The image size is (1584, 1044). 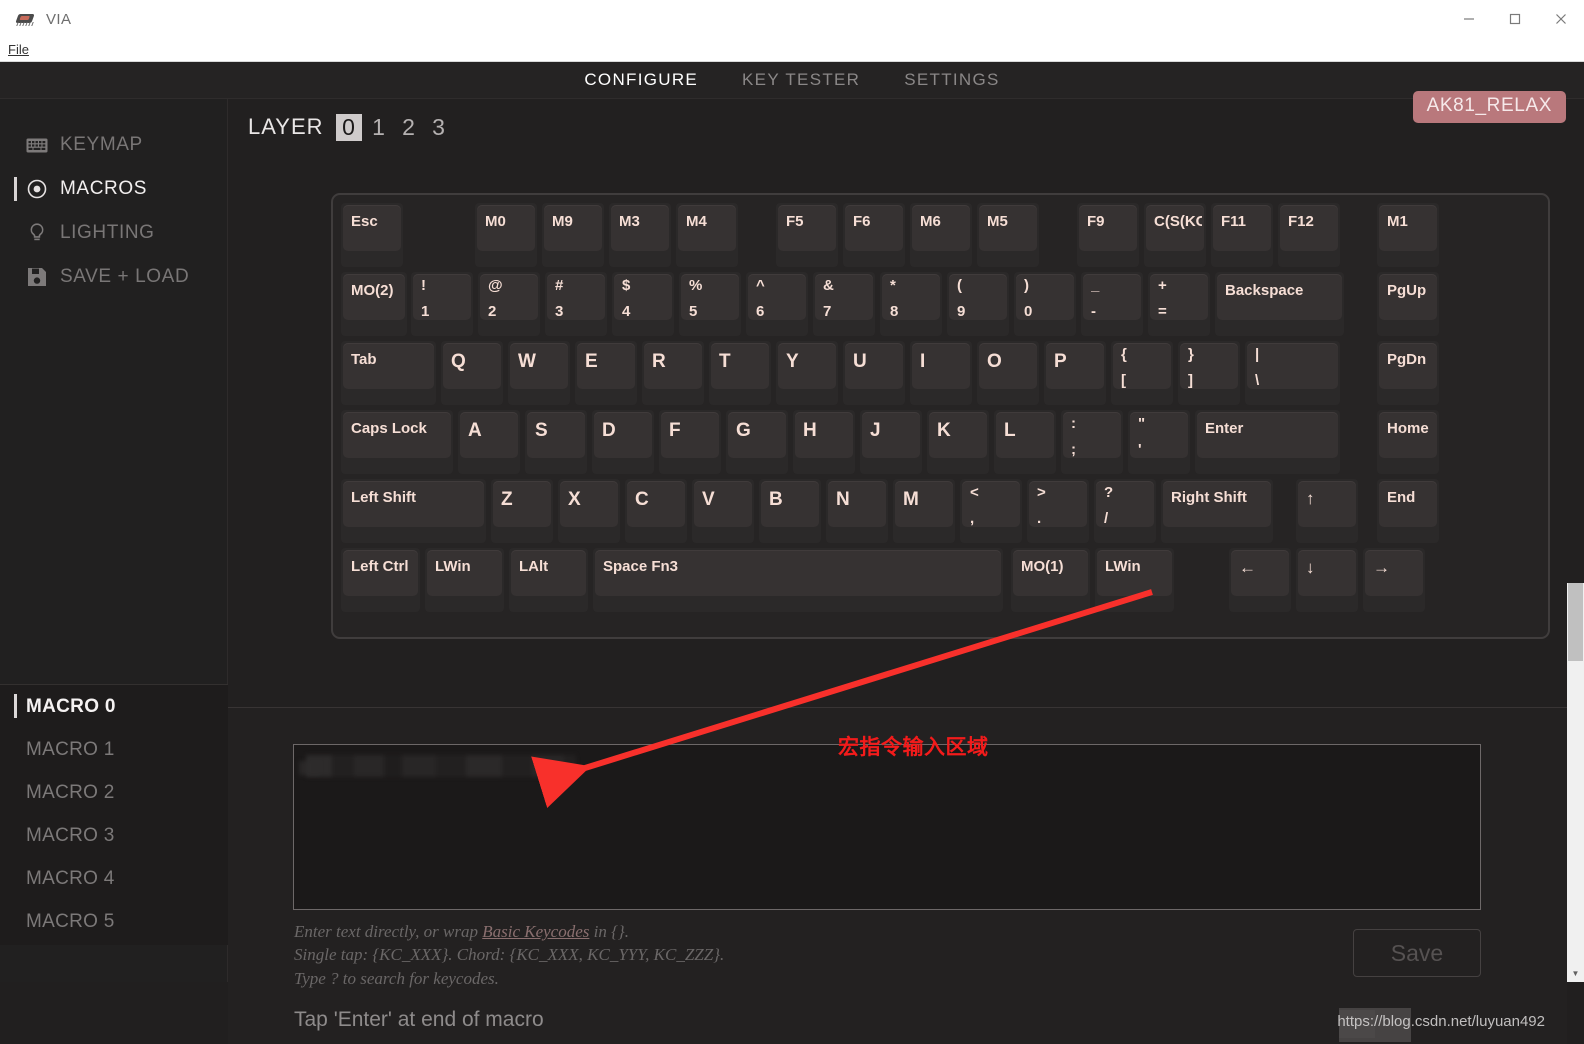 What do you see at coordinates (372, 235) in the screenshot?
I see `key-esc: Esc` at bounding box center [372, 235].